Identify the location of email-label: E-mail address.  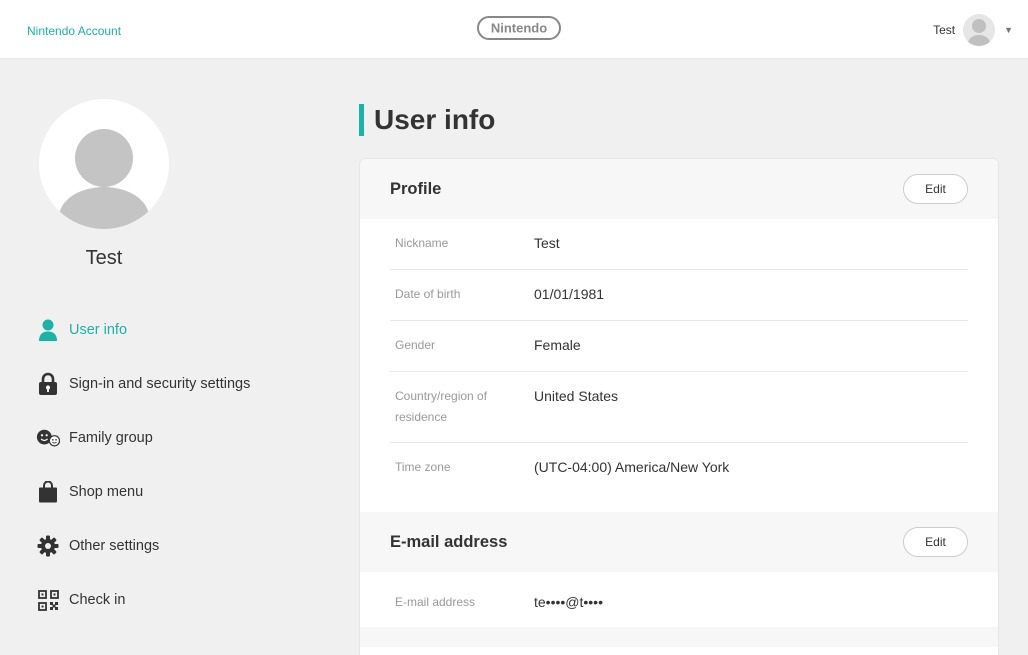
(435, 602).